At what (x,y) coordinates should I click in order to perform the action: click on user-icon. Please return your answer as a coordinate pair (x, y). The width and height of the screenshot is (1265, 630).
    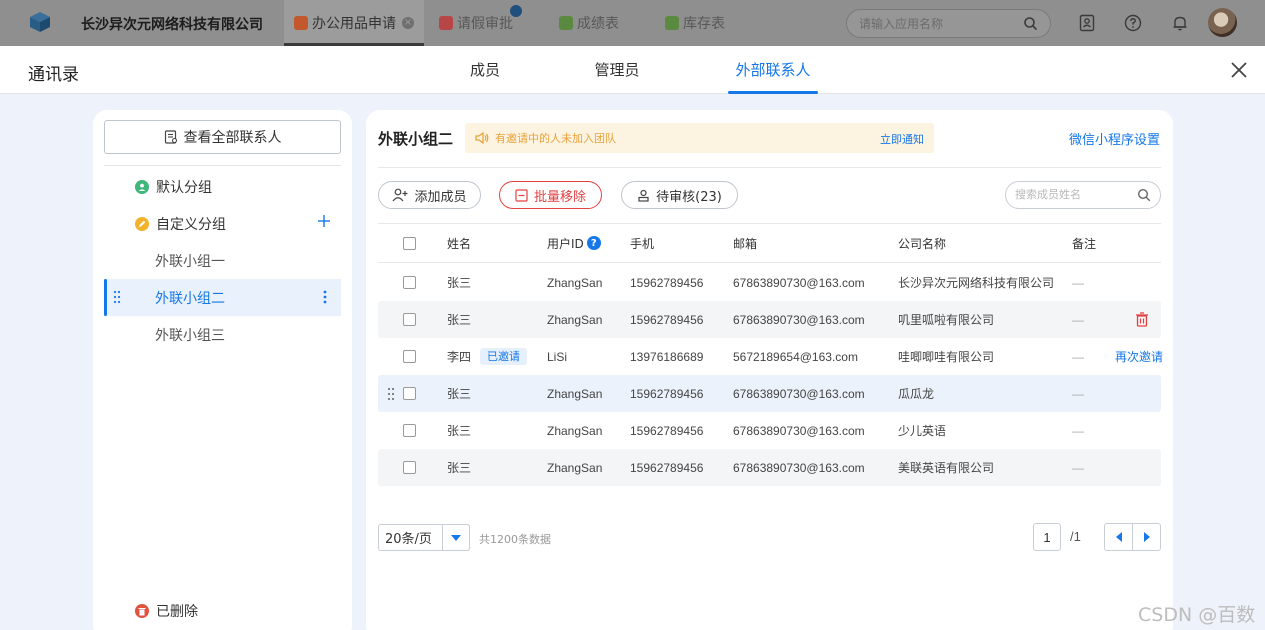
    Looking at the image, I should click on (643, 195).